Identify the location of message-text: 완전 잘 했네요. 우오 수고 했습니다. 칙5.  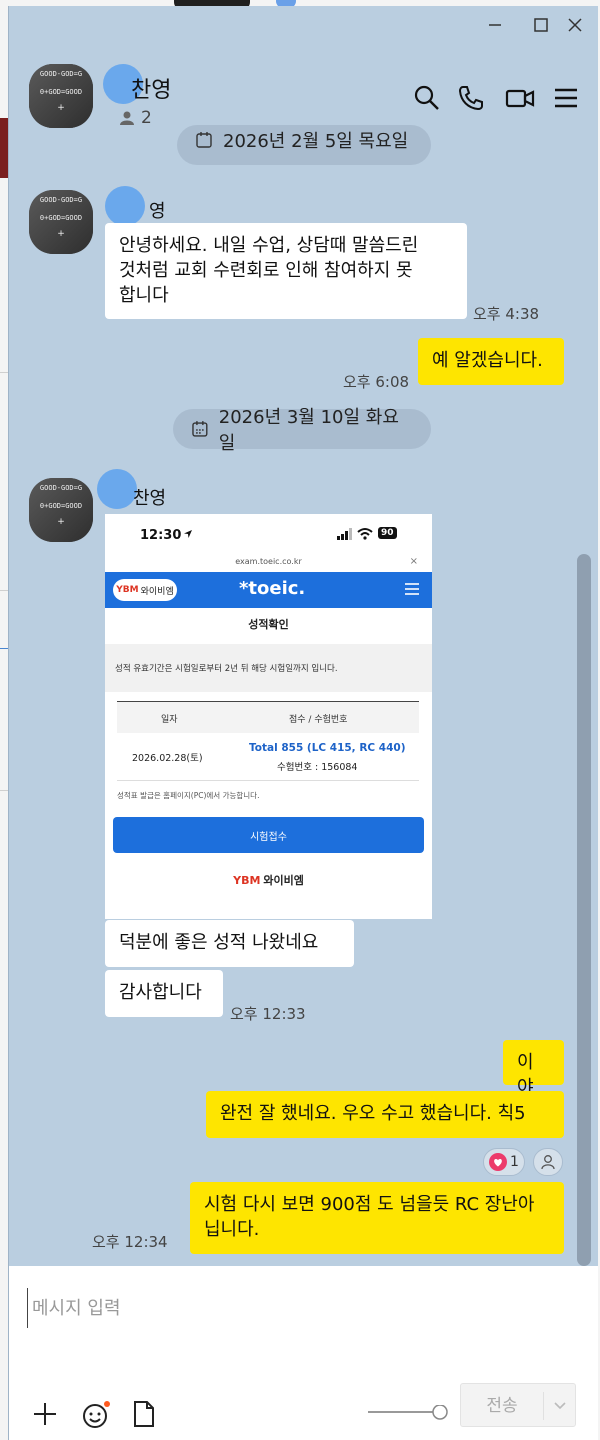
(373, 1113).